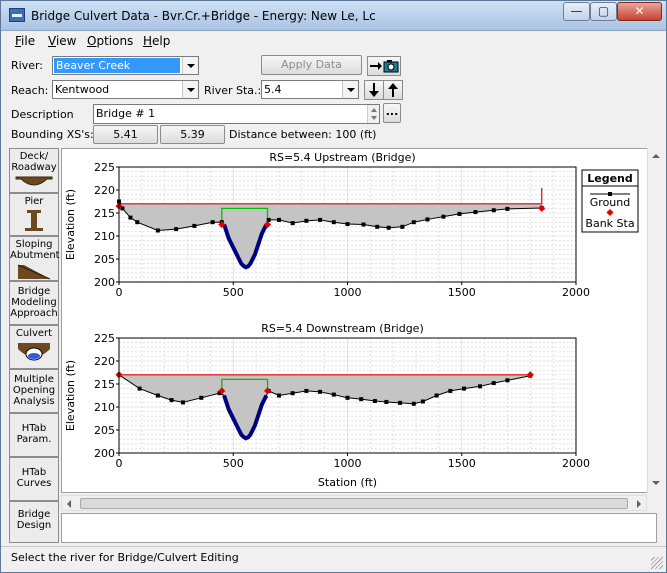  I want to click on deck-roadway-button: Deck/ Roadway, so click(34, 170).